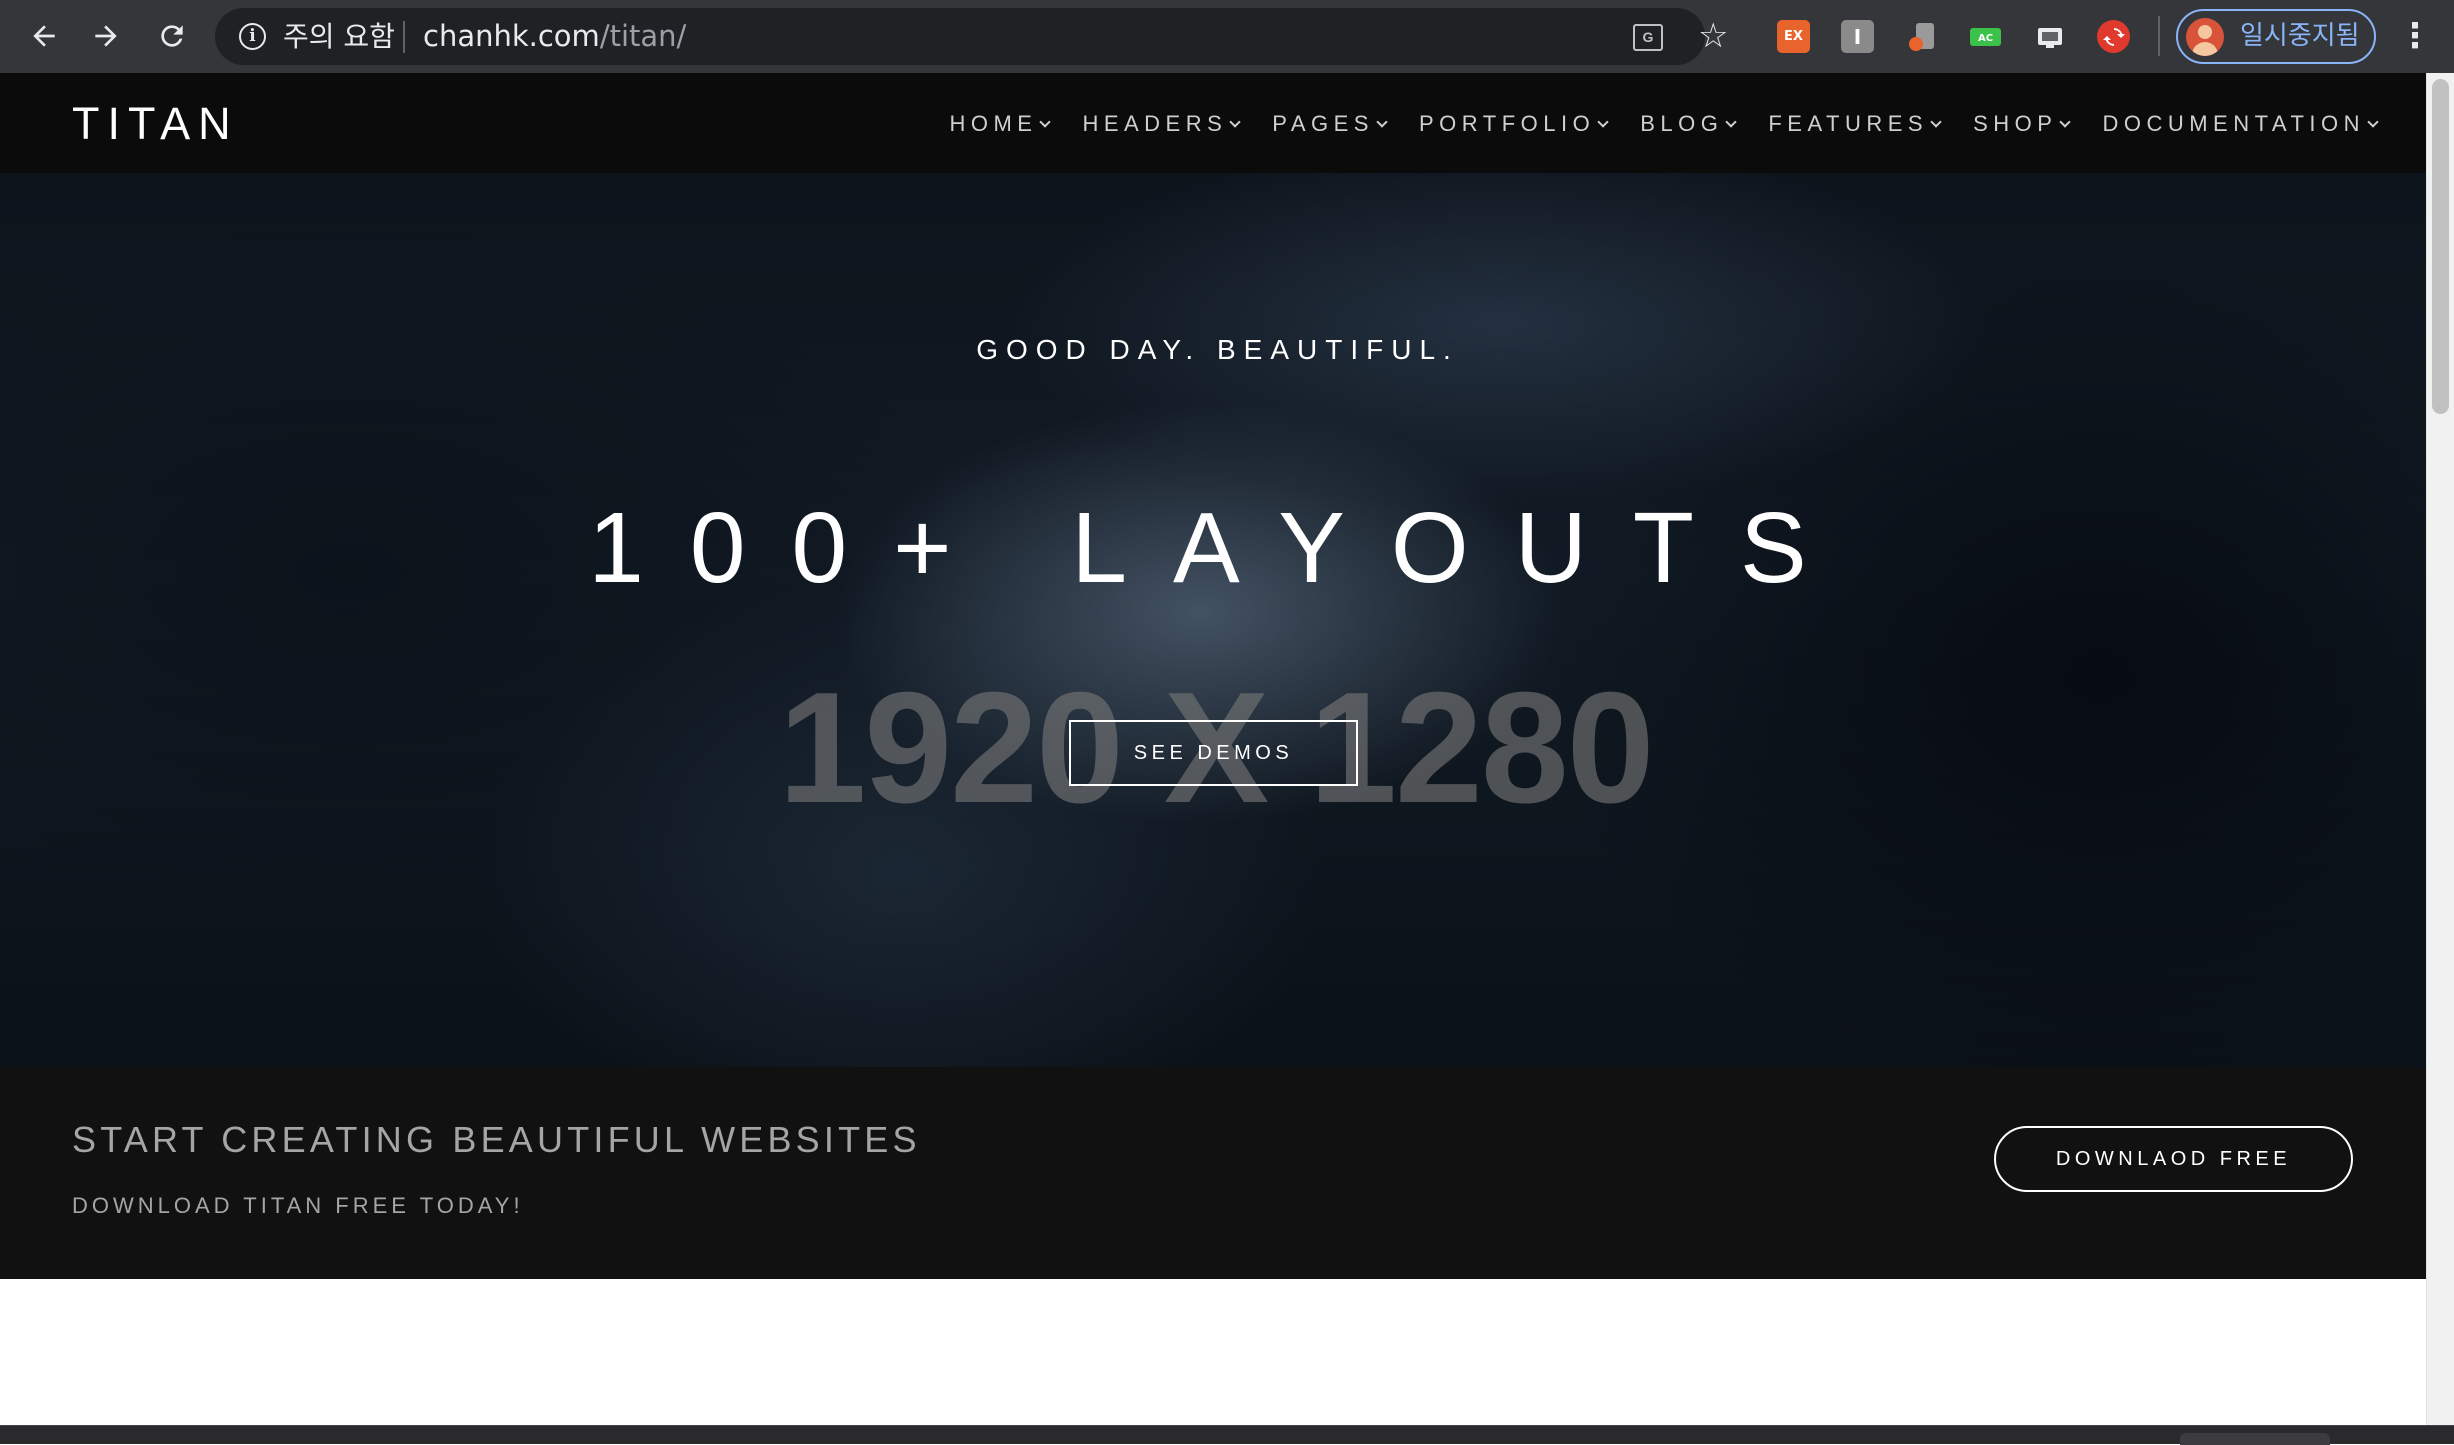 This screenshot has height=1445, width=2454. What do you see at coordinates (404, 37) in the screenshot?
I see `omnibox-divider` at bounding box center [404, 37].